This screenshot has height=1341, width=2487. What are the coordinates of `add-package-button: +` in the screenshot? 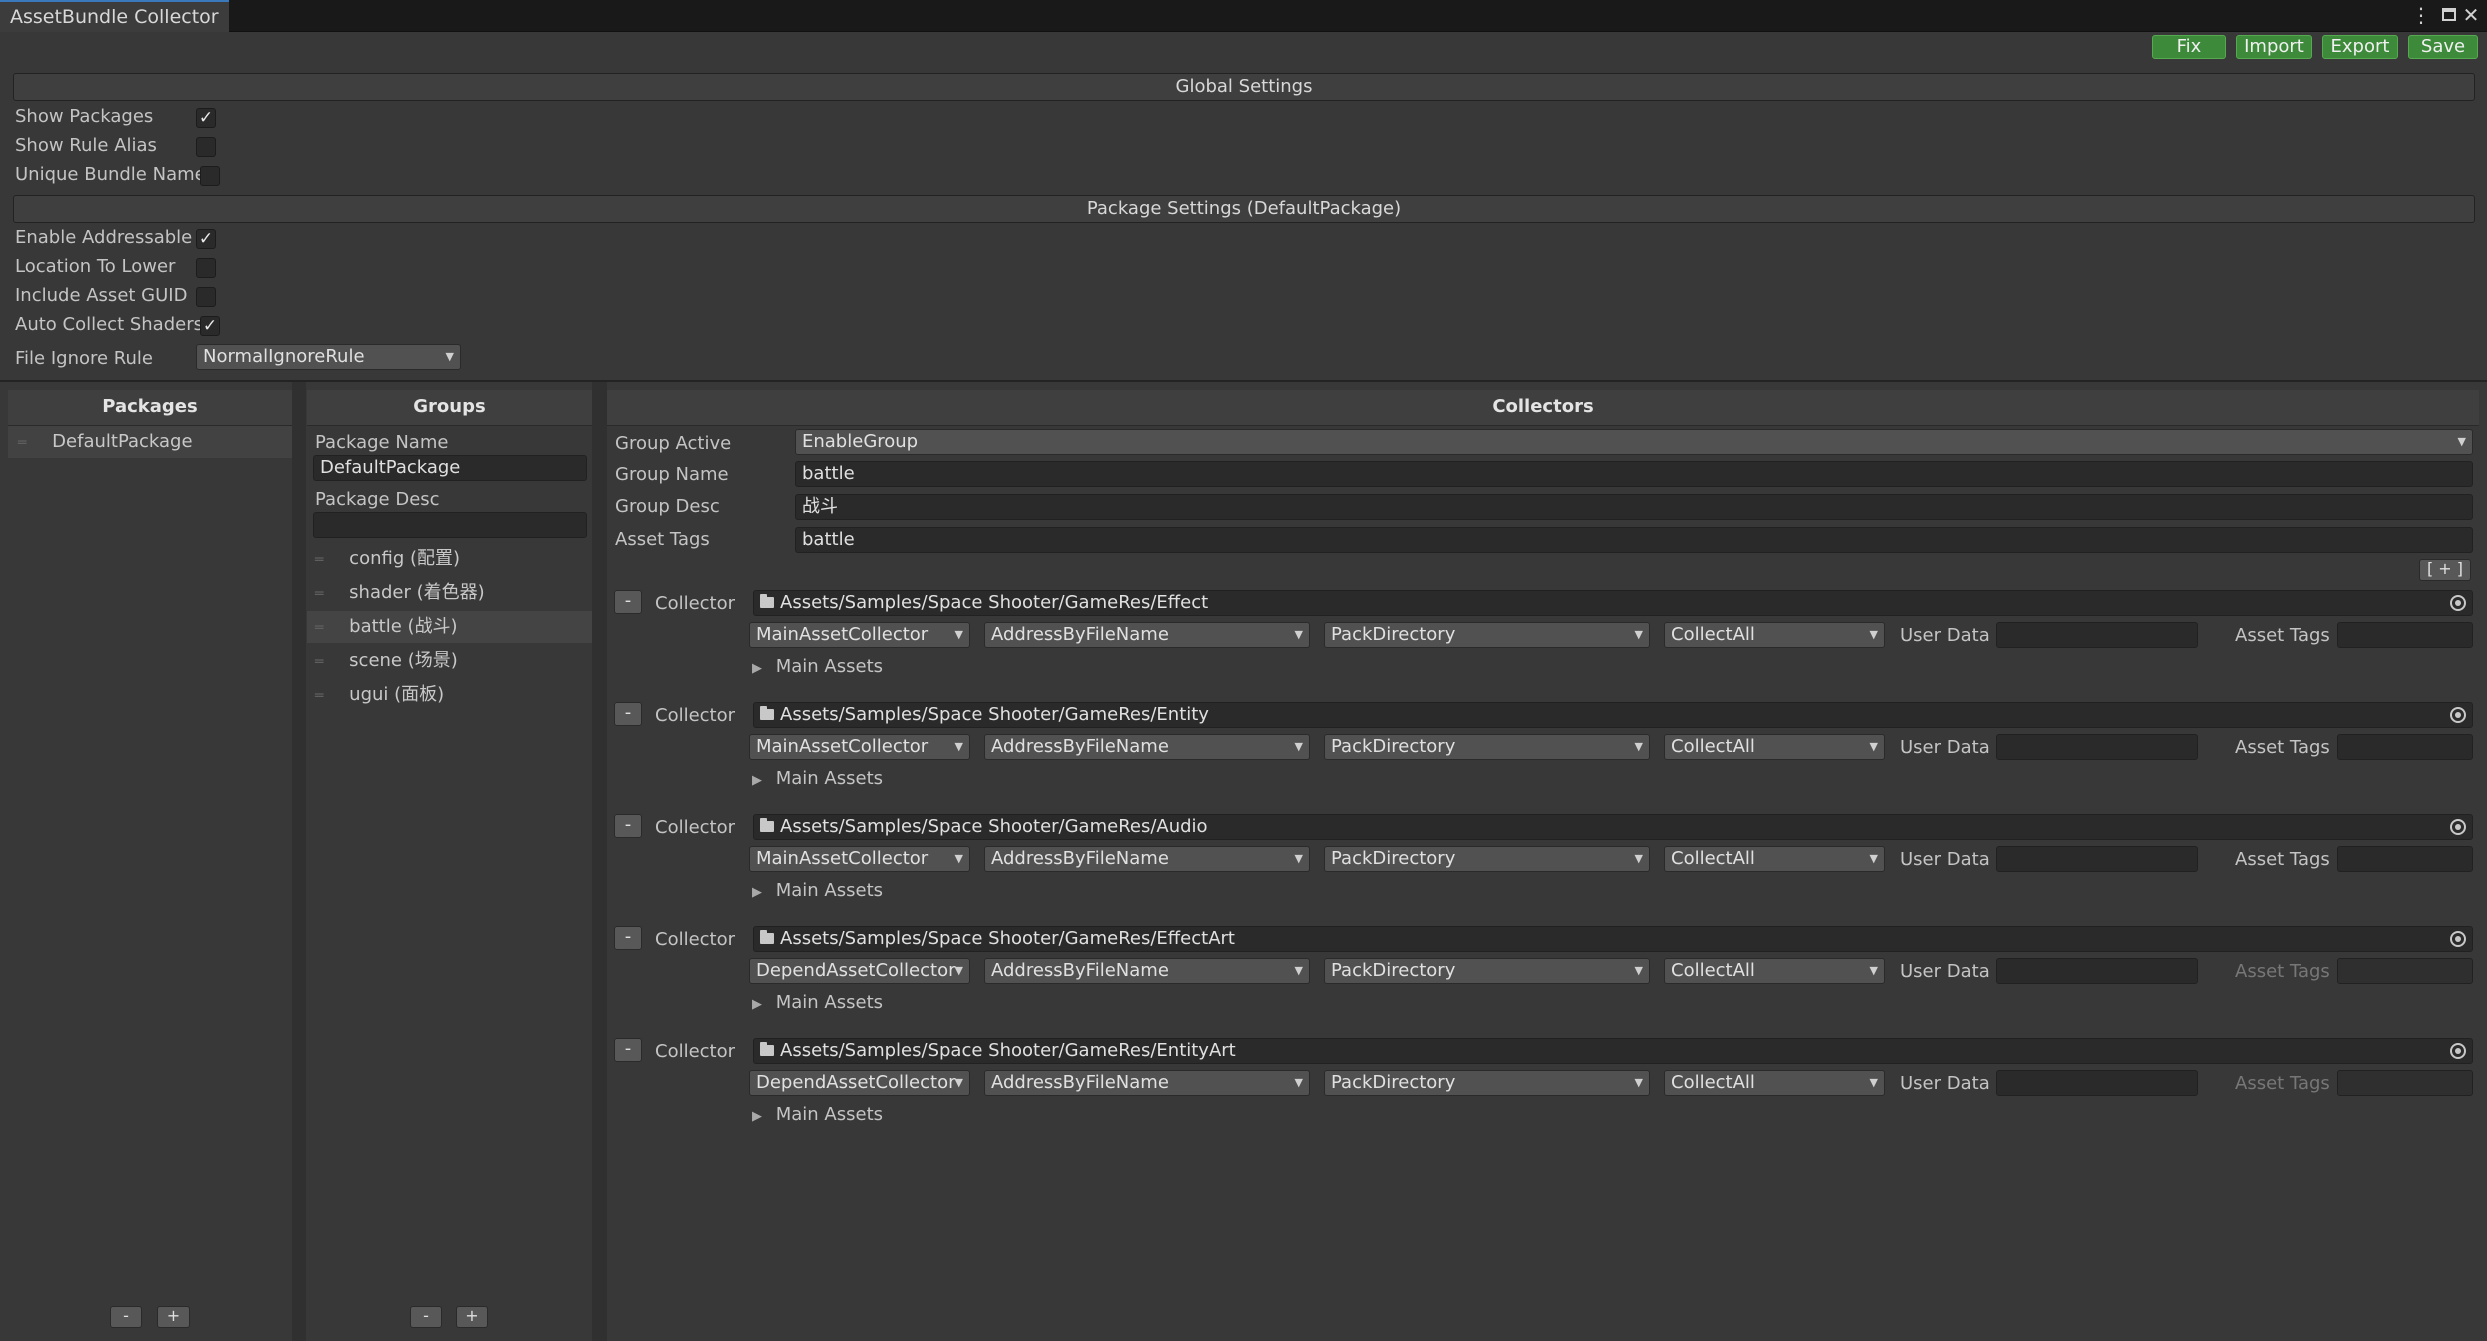 It's located at (173, 1317).